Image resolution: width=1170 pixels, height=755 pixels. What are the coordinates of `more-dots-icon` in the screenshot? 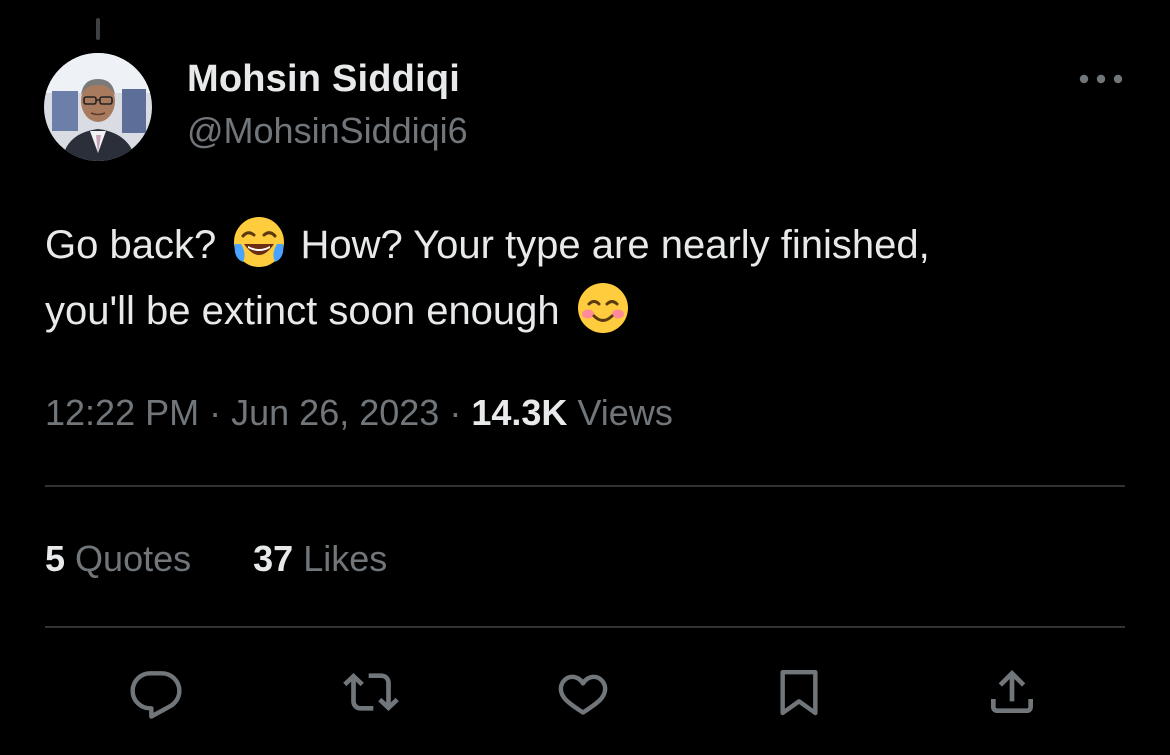 It's located at (1101, 79).